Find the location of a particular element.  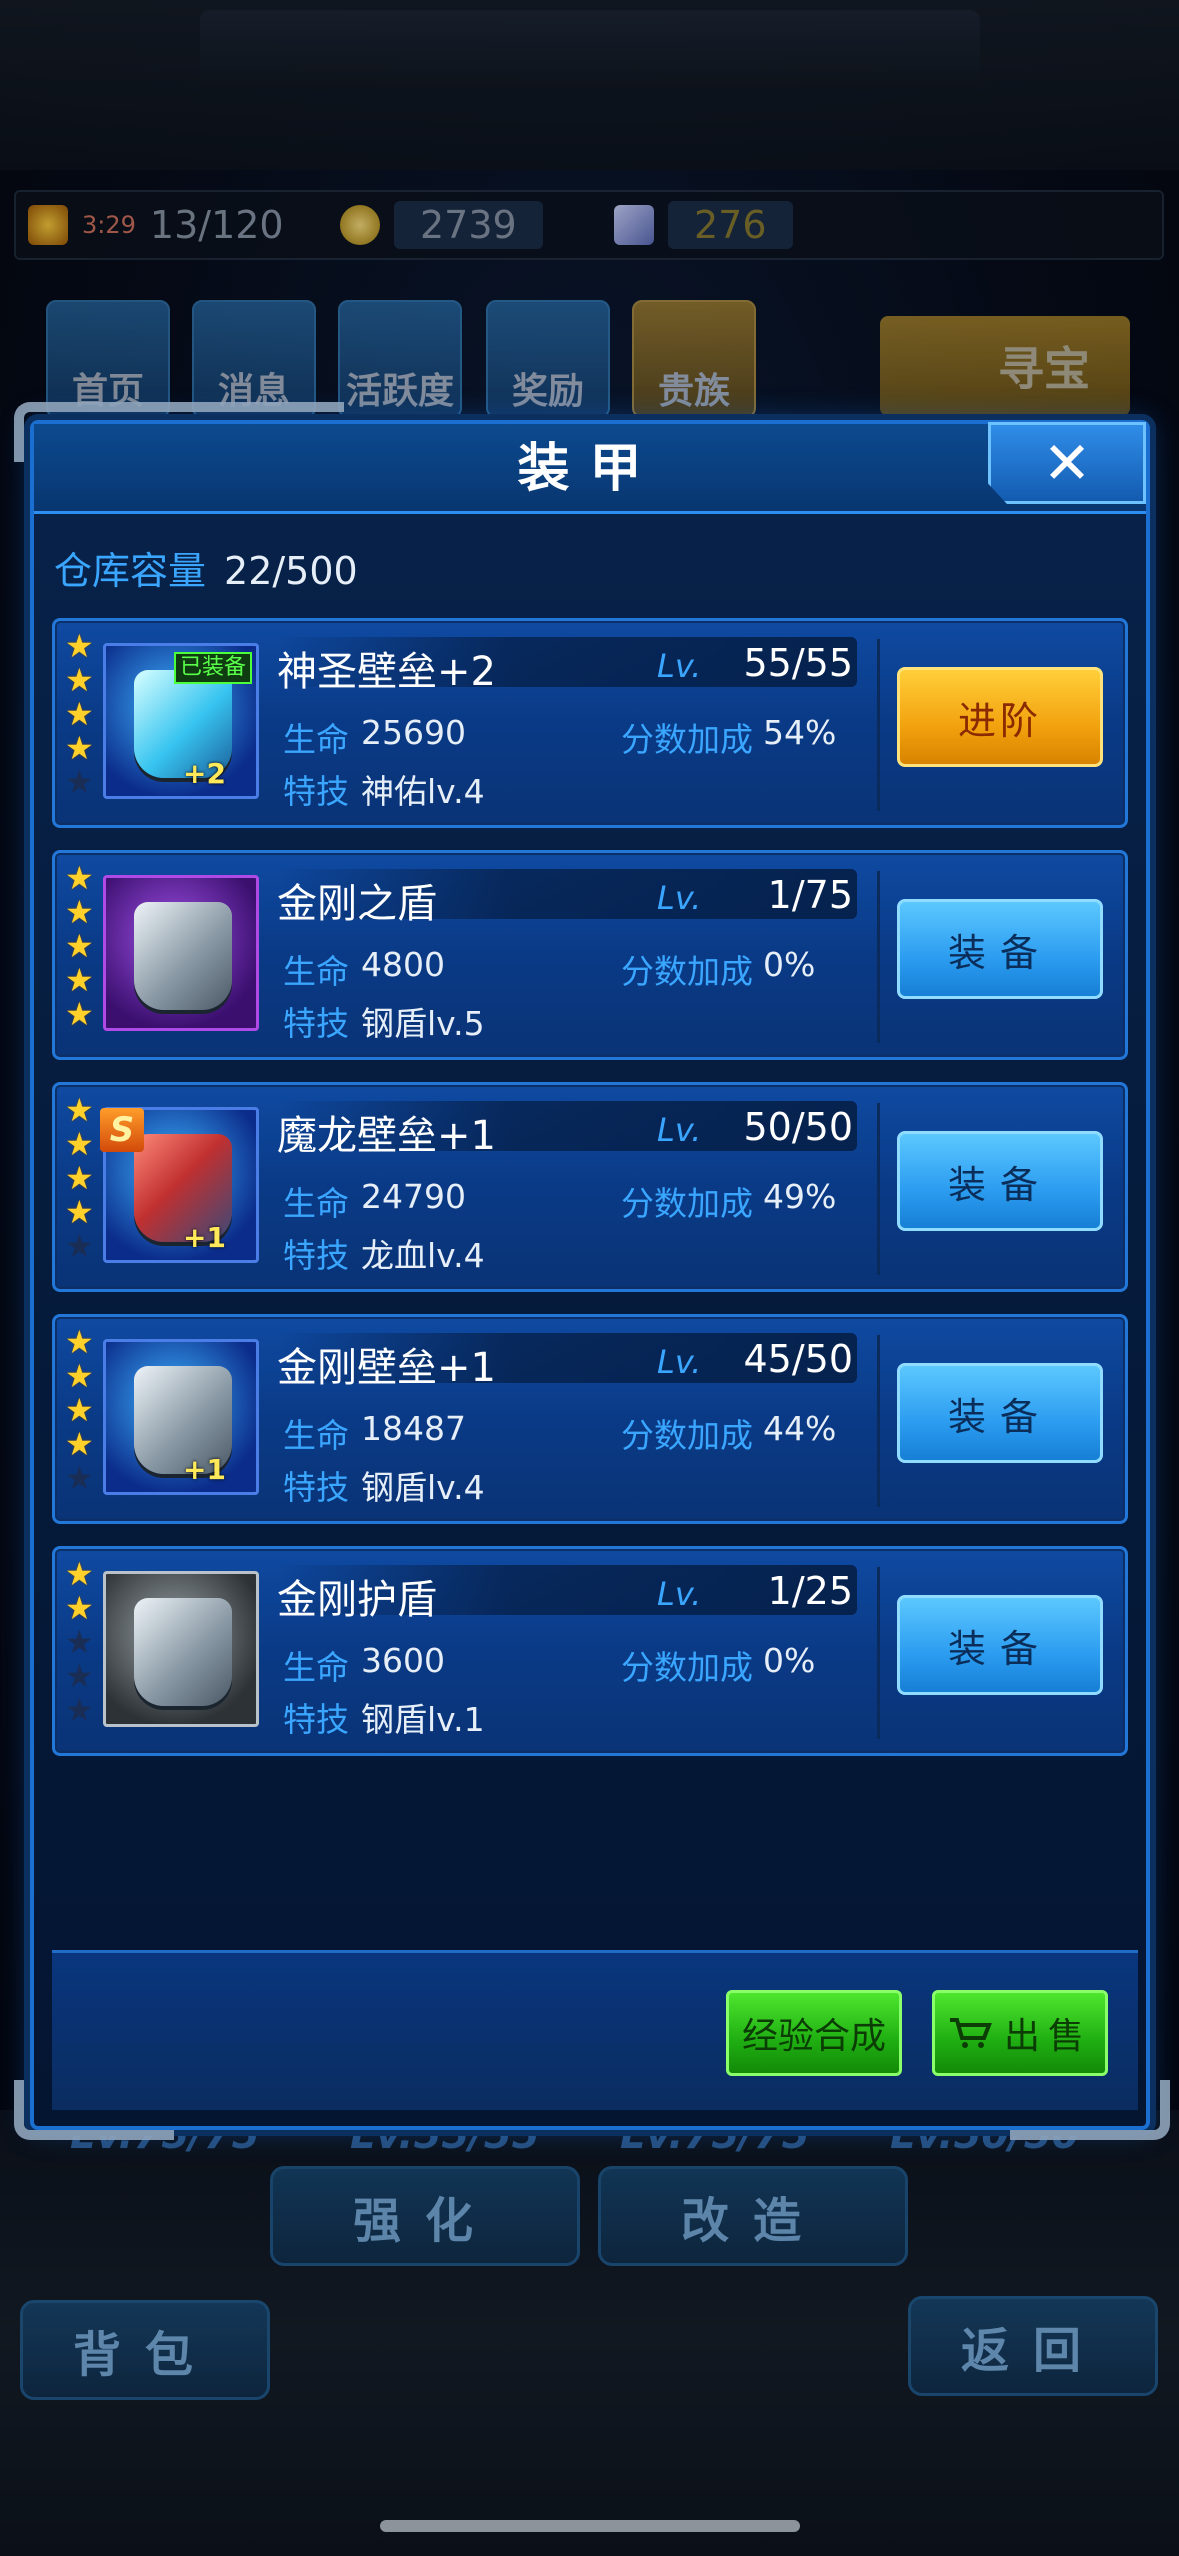

skill-value: 钢盾lv.5 is located at coordinates (423, 1023).